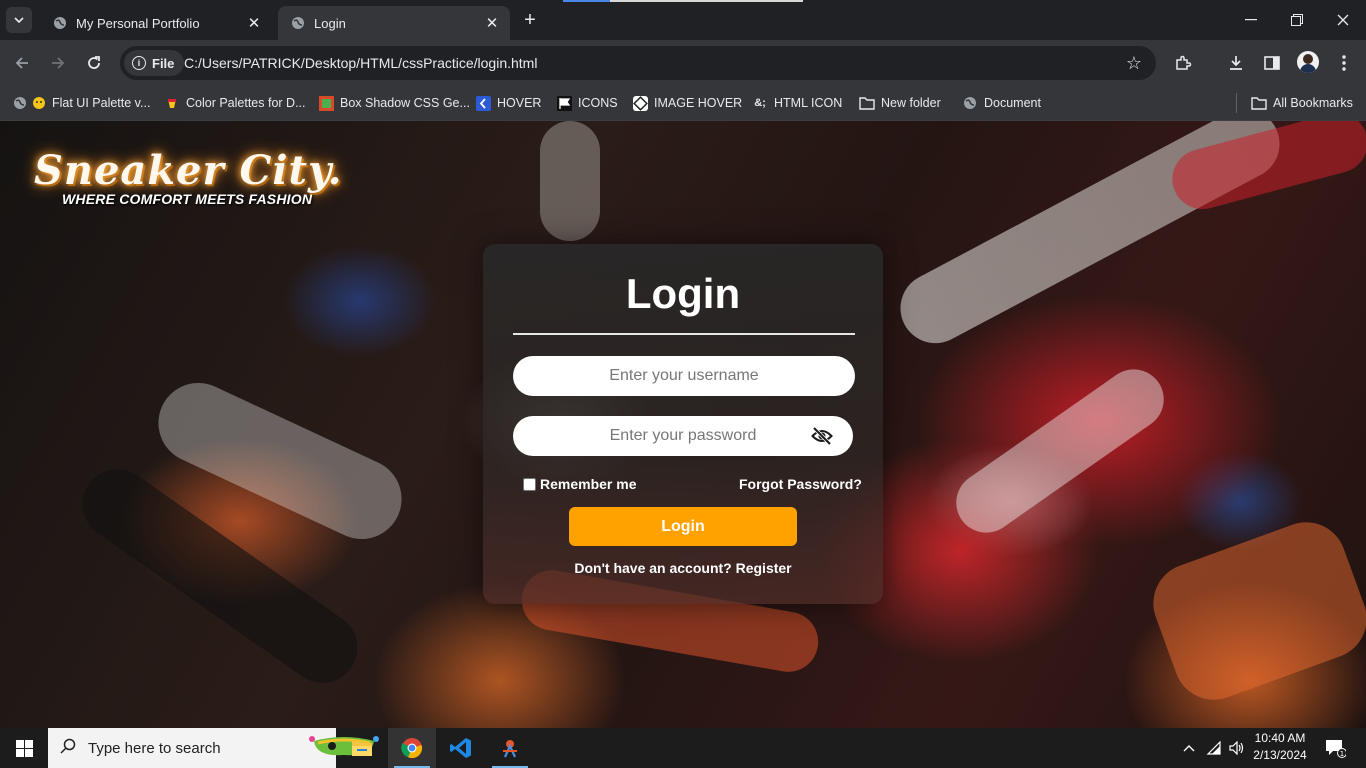 Image resolution: width=1366 pixels, height=768 pixels. I want to click on forgot-password-link: Forgot Password?, so click(800, 484).